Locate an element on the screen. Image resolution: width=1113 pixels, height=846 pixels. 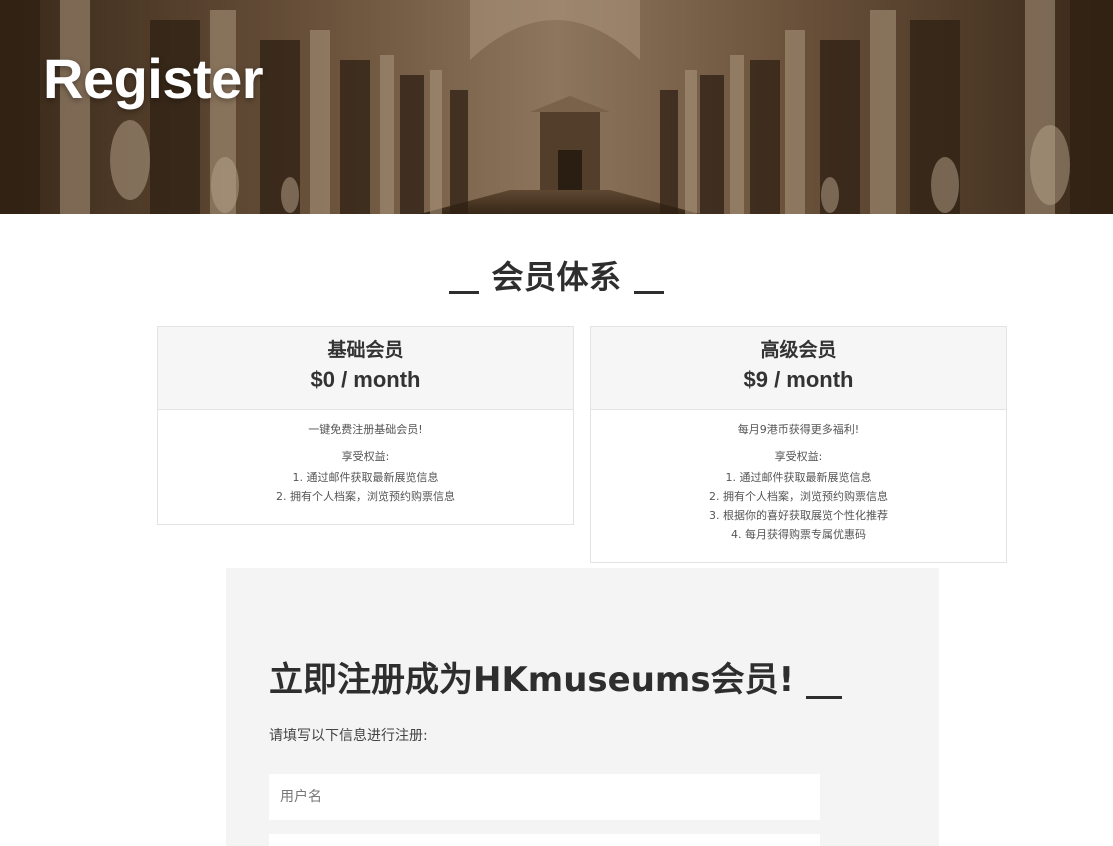
membership-title-text: 会员体系 is located at coordinates (556, 277).